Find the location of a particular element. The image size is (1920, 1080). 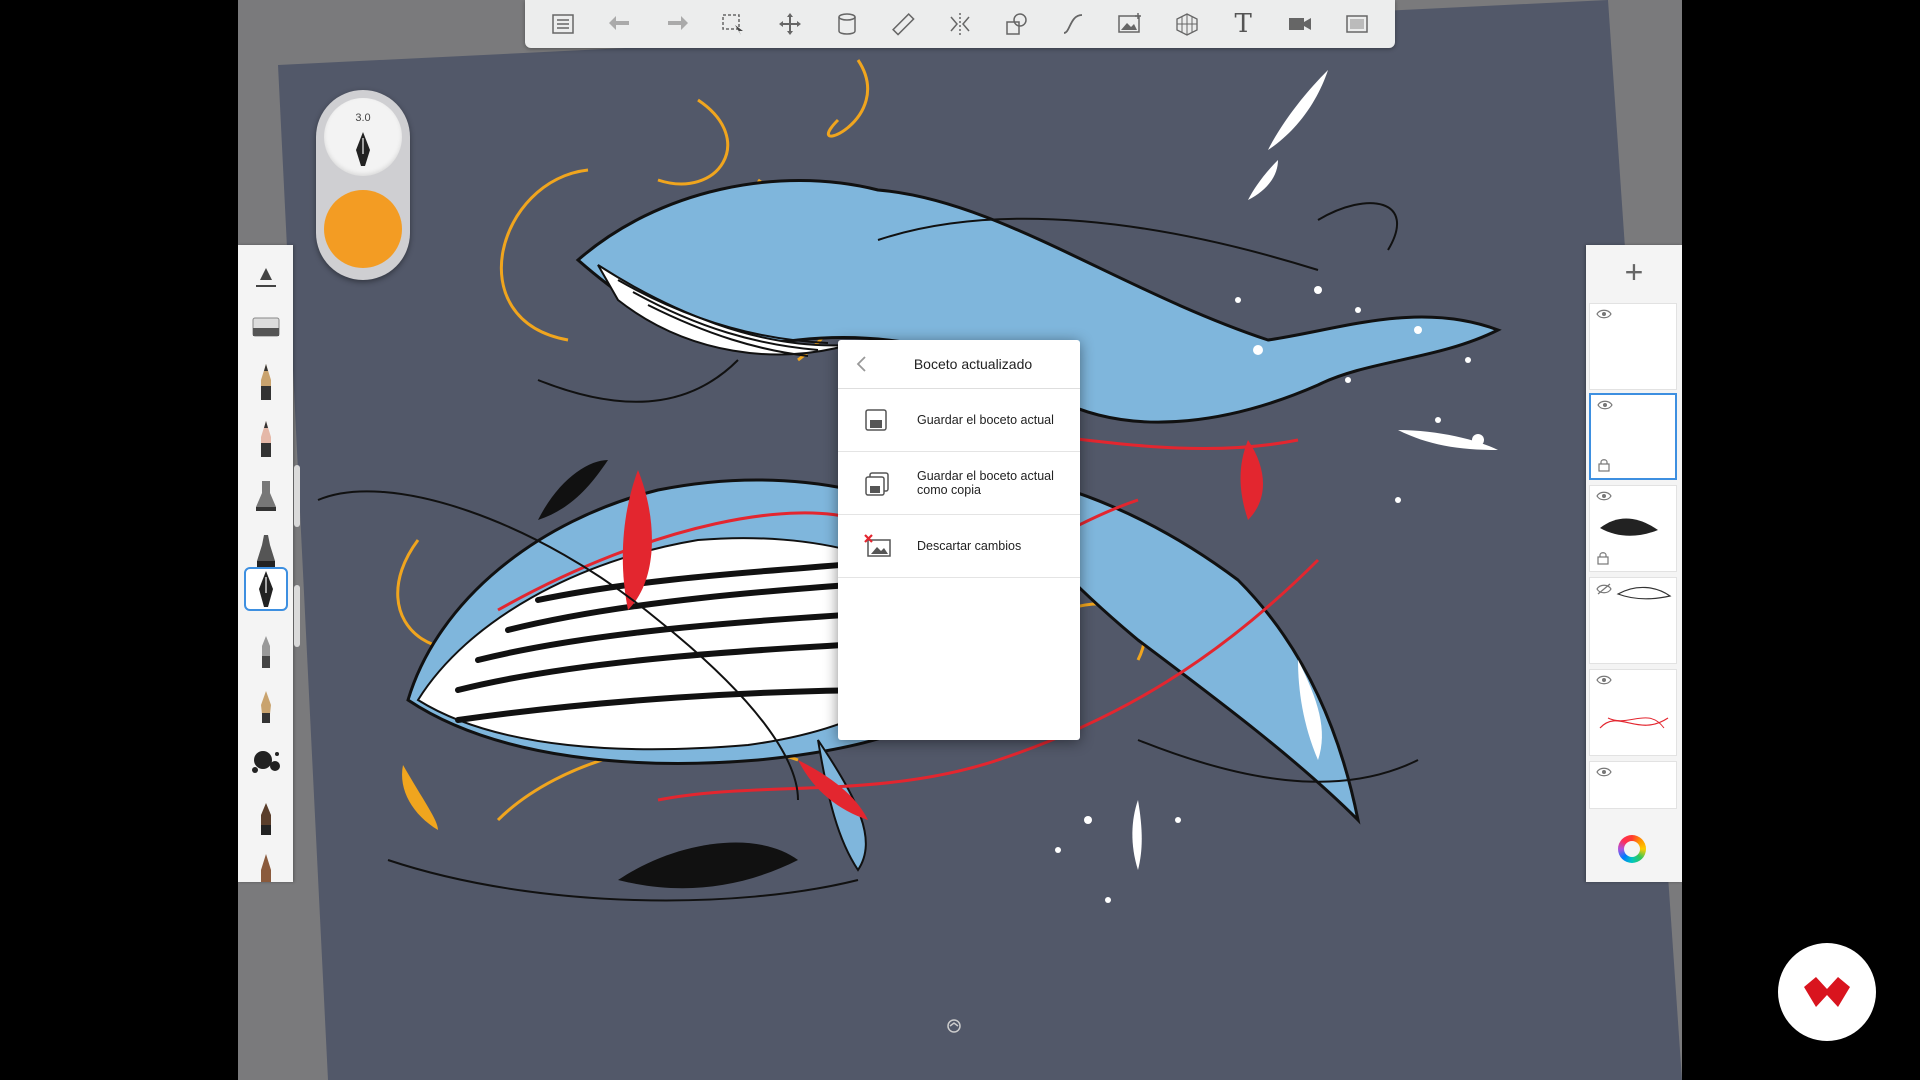

brush-size-value: 3.0 is located at coordinates (363, 118).